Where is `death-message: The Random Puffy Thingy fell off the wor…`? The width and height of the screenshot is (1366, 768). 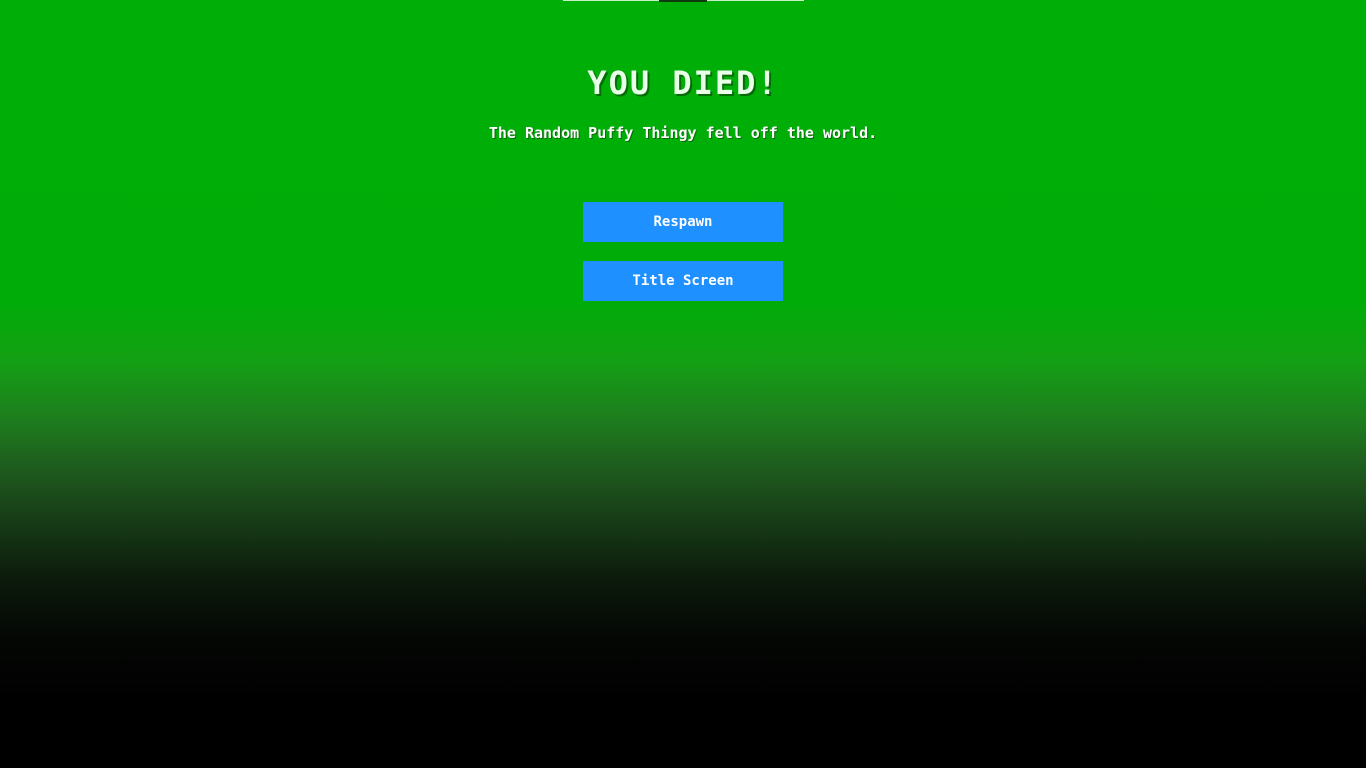
death-message: The Random Puffy Thingy fell off the wor… is located at coordinates (683, 133).